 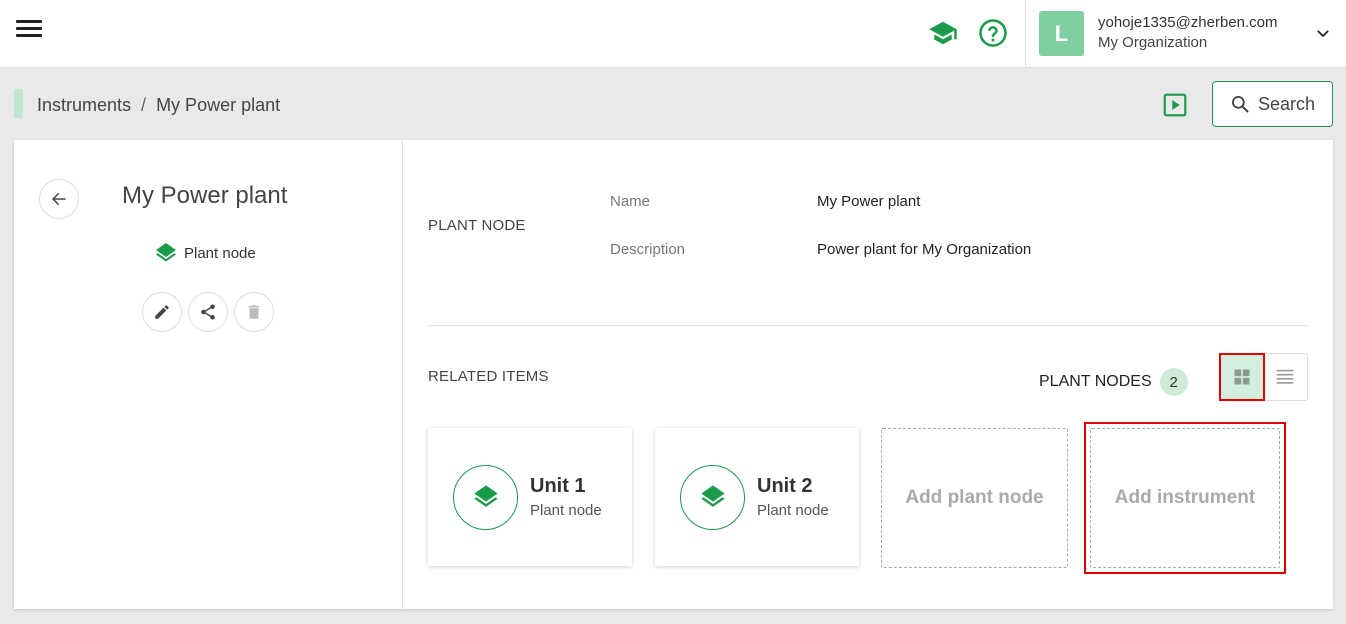 I want to click on plant-node-tile: Unit 2 Plant node, so click(x=757, y=497).